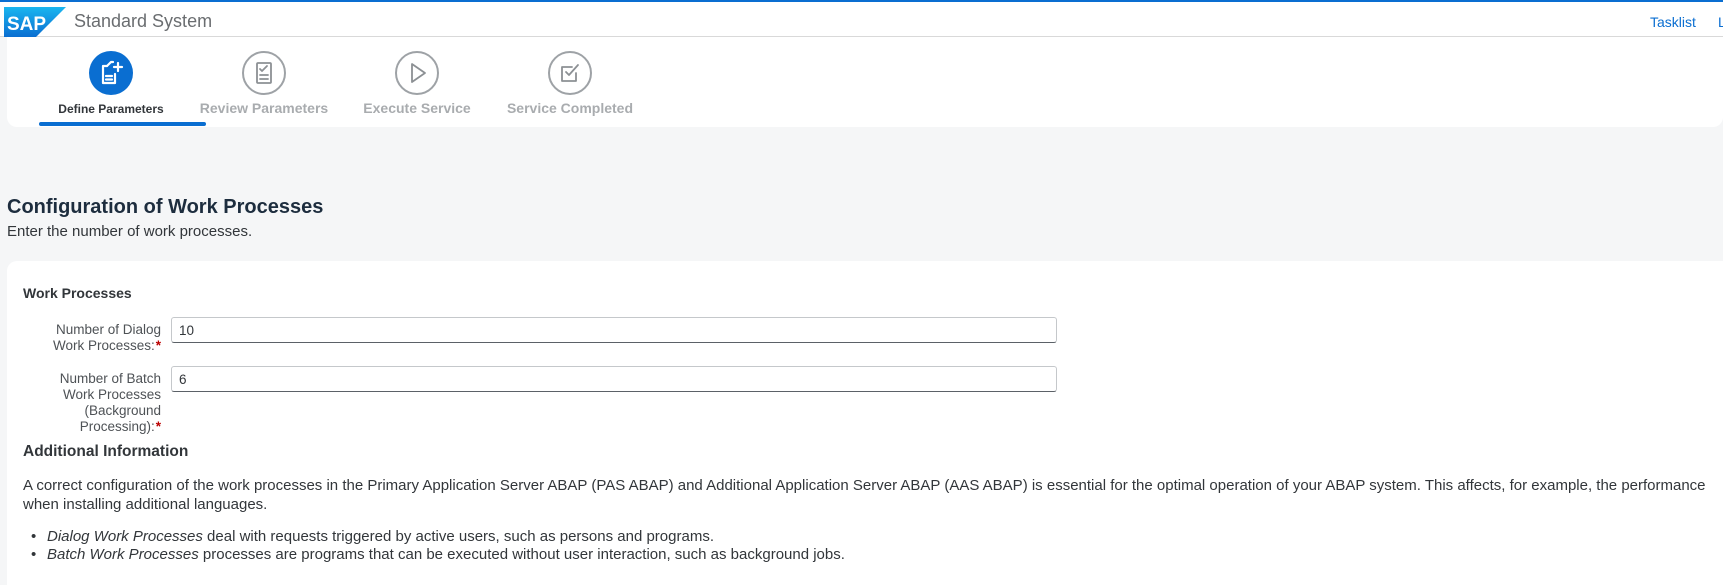 Image resolution: width=1723 pixels, height=585 pixels. Describe the element at coordinates (570, 73) in the screenshot. I see `checkbox-icon` at that location.